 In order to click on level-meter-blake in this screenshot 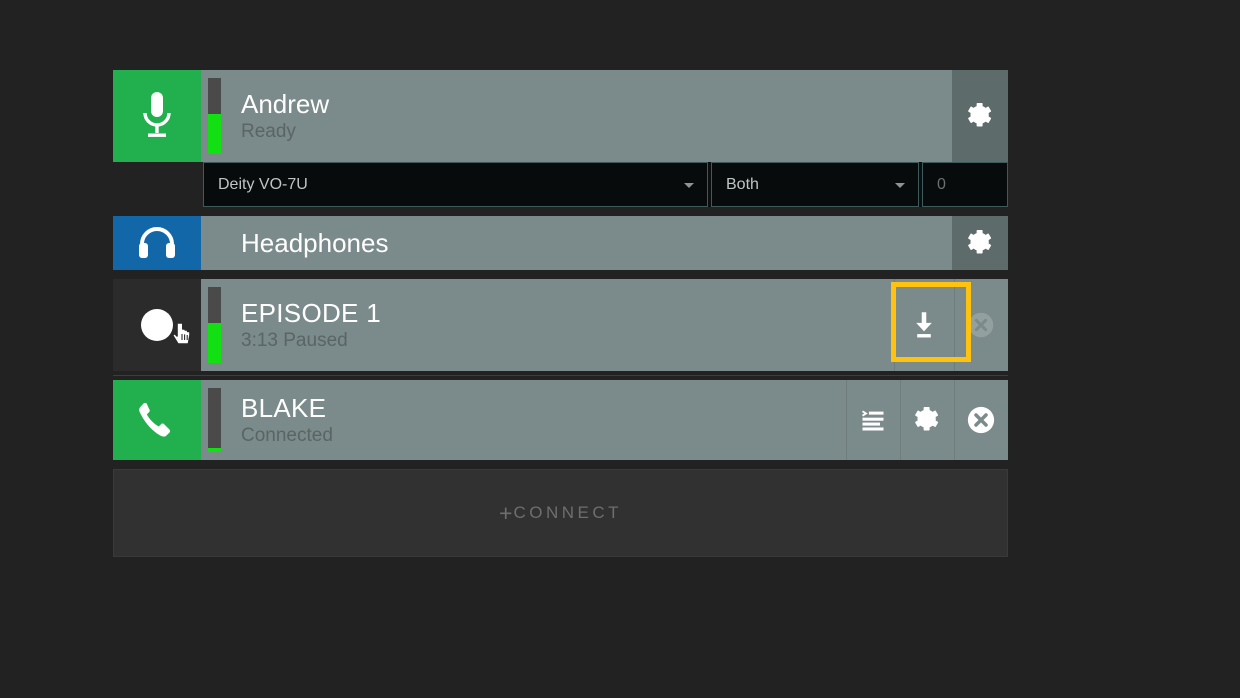, I will do `click(214, 420)`.